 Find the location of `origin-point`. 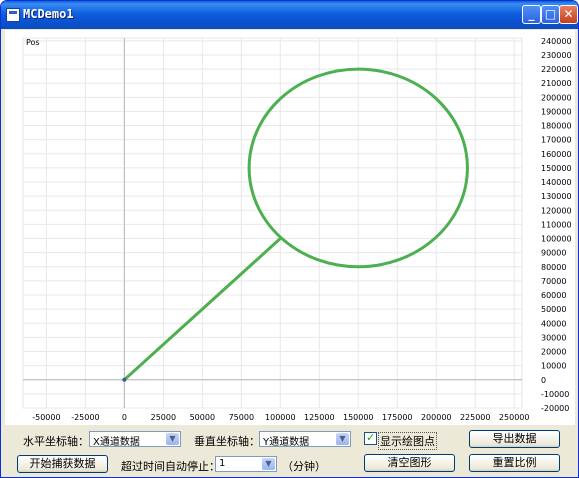

origin-point is located at coordinates (124, 379).